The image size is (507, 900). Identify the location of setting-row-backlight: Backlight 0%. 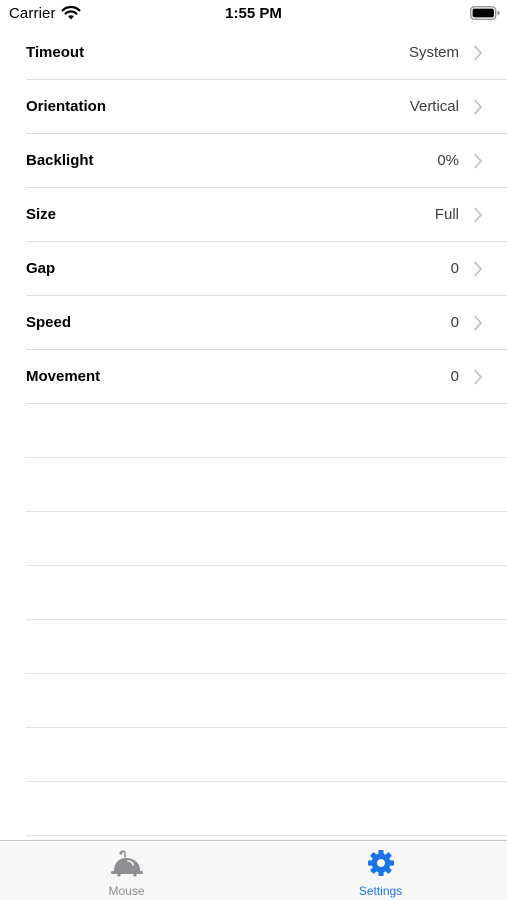
(266, 161).